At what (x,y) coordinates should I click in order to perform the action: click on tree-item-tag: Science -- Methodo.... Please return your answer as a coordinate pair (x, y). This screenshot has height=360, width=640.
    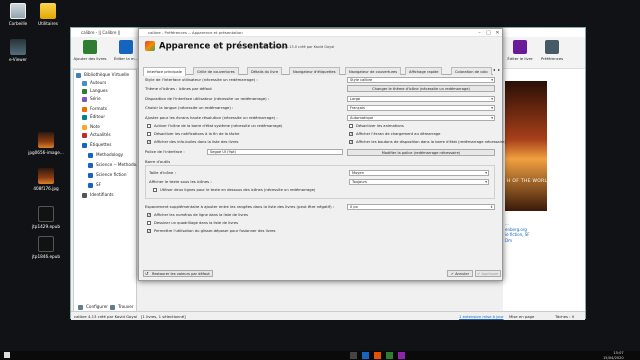
    Looking at the image, I should click on (114, 165).